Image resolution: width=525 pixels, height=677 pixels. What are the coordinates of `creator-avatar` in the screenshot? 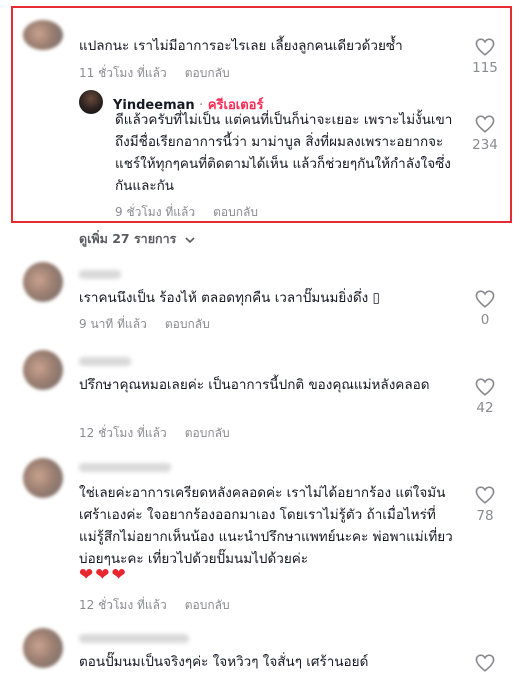 It's located at (91, 102).